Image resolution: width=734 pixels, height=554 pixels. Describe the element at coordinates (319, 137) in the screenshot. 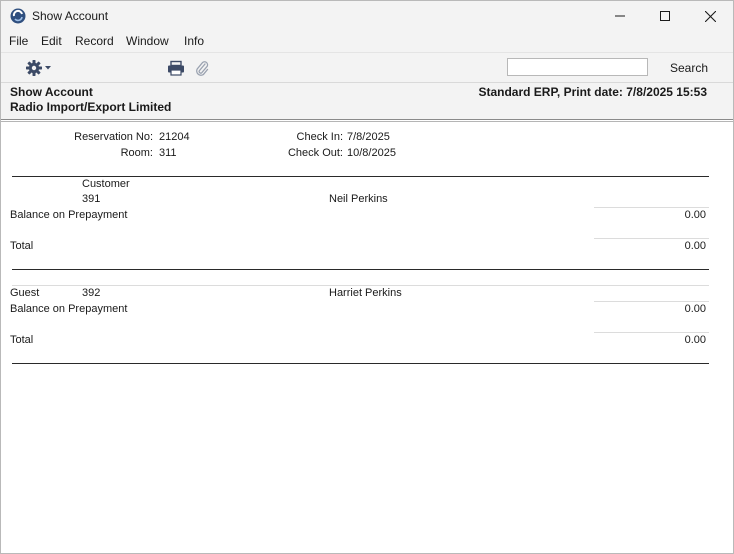

I see `check-in-label: Check In:` at that location.